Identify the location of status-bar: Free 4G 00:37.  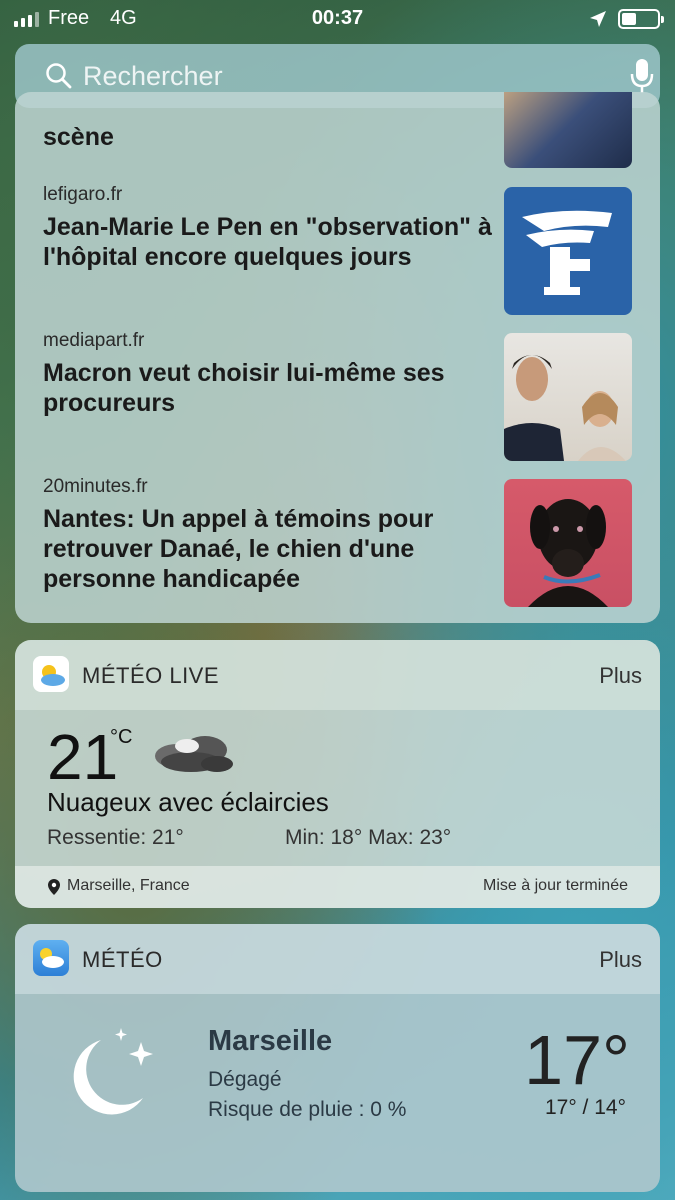
(337, 19).